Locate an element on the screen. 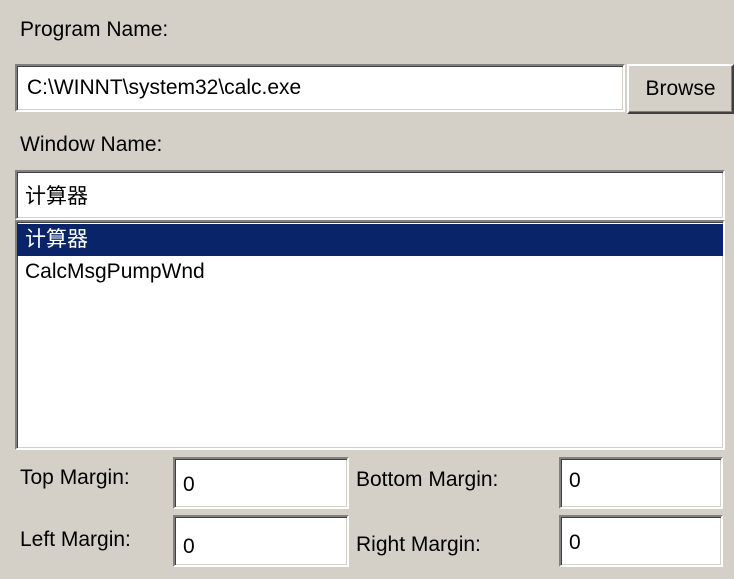 The image size is (734, 579). top-margin-label: Top Margin: is located at coordinates (75, 477).